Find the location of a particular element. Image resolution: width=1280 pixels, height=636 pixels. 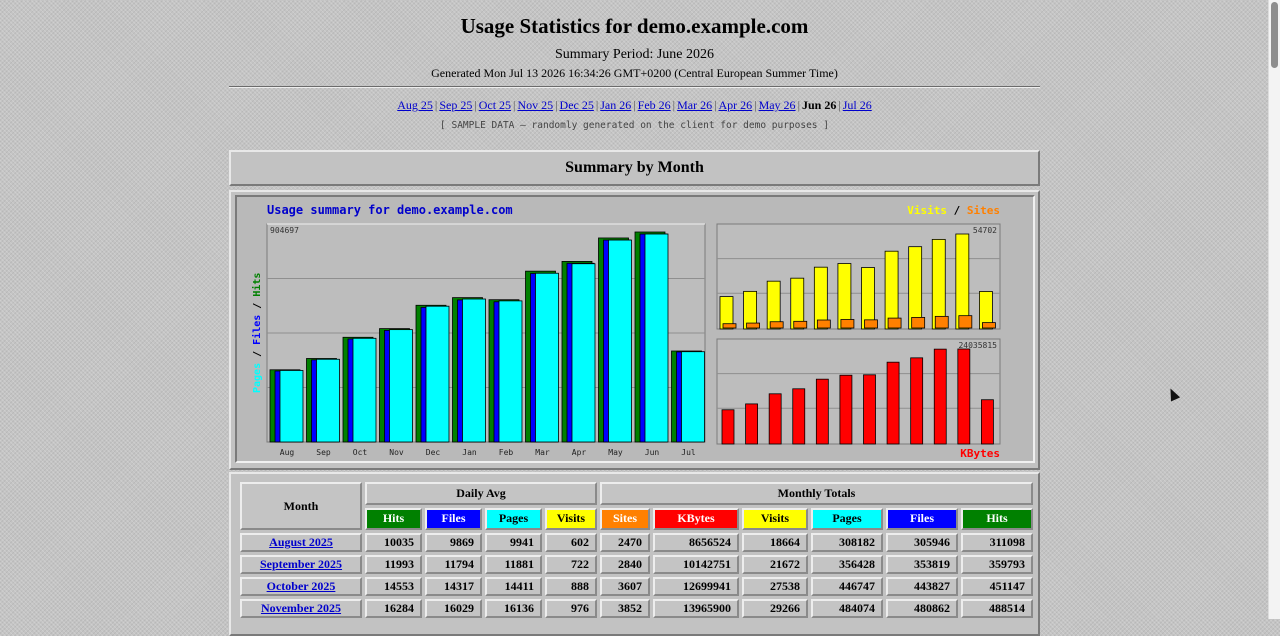

month-header: Month is located at coordinates (301, 506).